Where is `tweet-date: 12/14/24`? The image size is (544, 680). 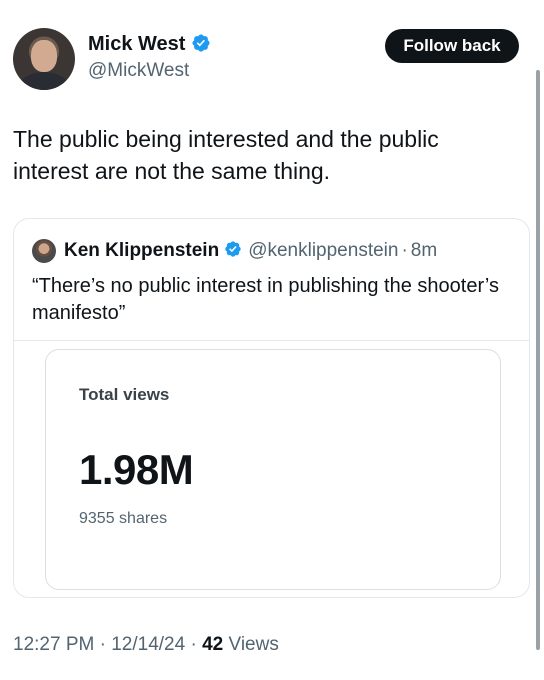
tweet-date: 12/14/24 is located at coordinates (148, 644).